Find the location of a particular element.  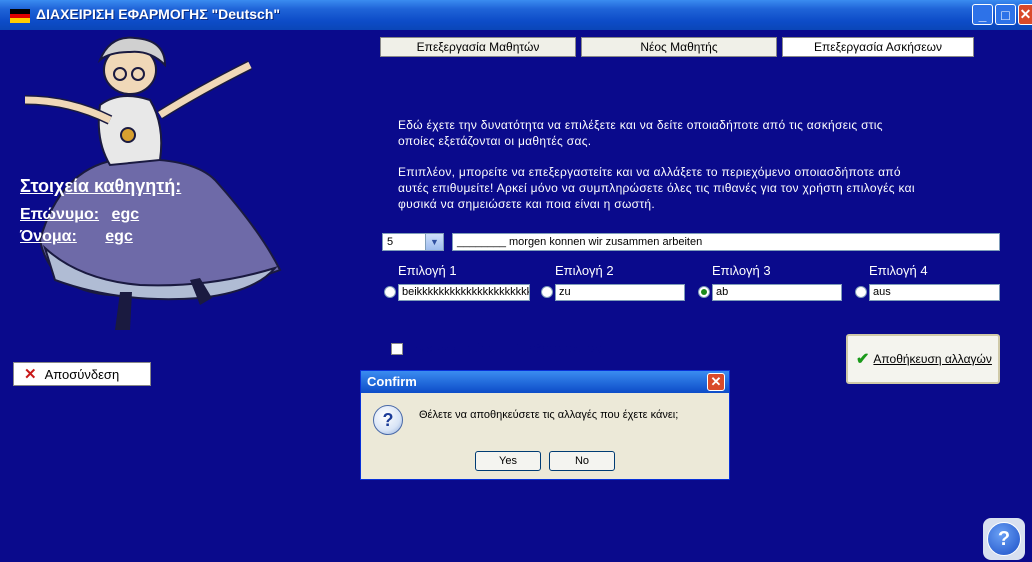

window-title: ΔΙΑΧΕΙΡΙΣΗ ΕΦΑΡΜΟΓΗΣ "Deutsch" is located at coordinates (158, 14).